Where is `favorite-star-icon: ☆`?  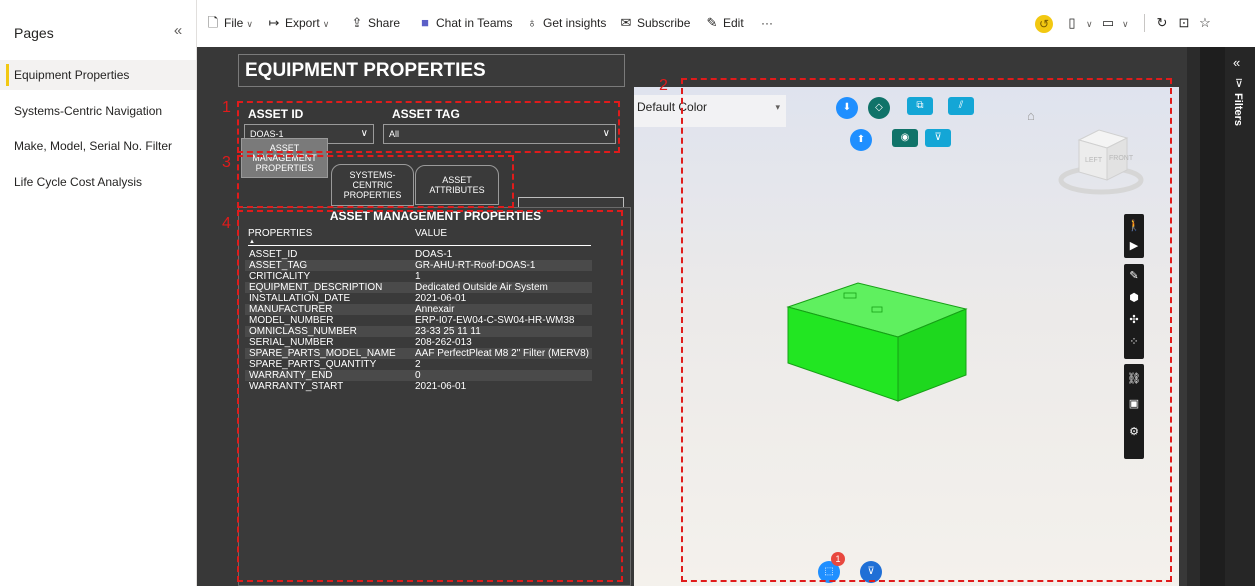
favorite-star-icon: ☆ is located at coordinates (1207, 23).